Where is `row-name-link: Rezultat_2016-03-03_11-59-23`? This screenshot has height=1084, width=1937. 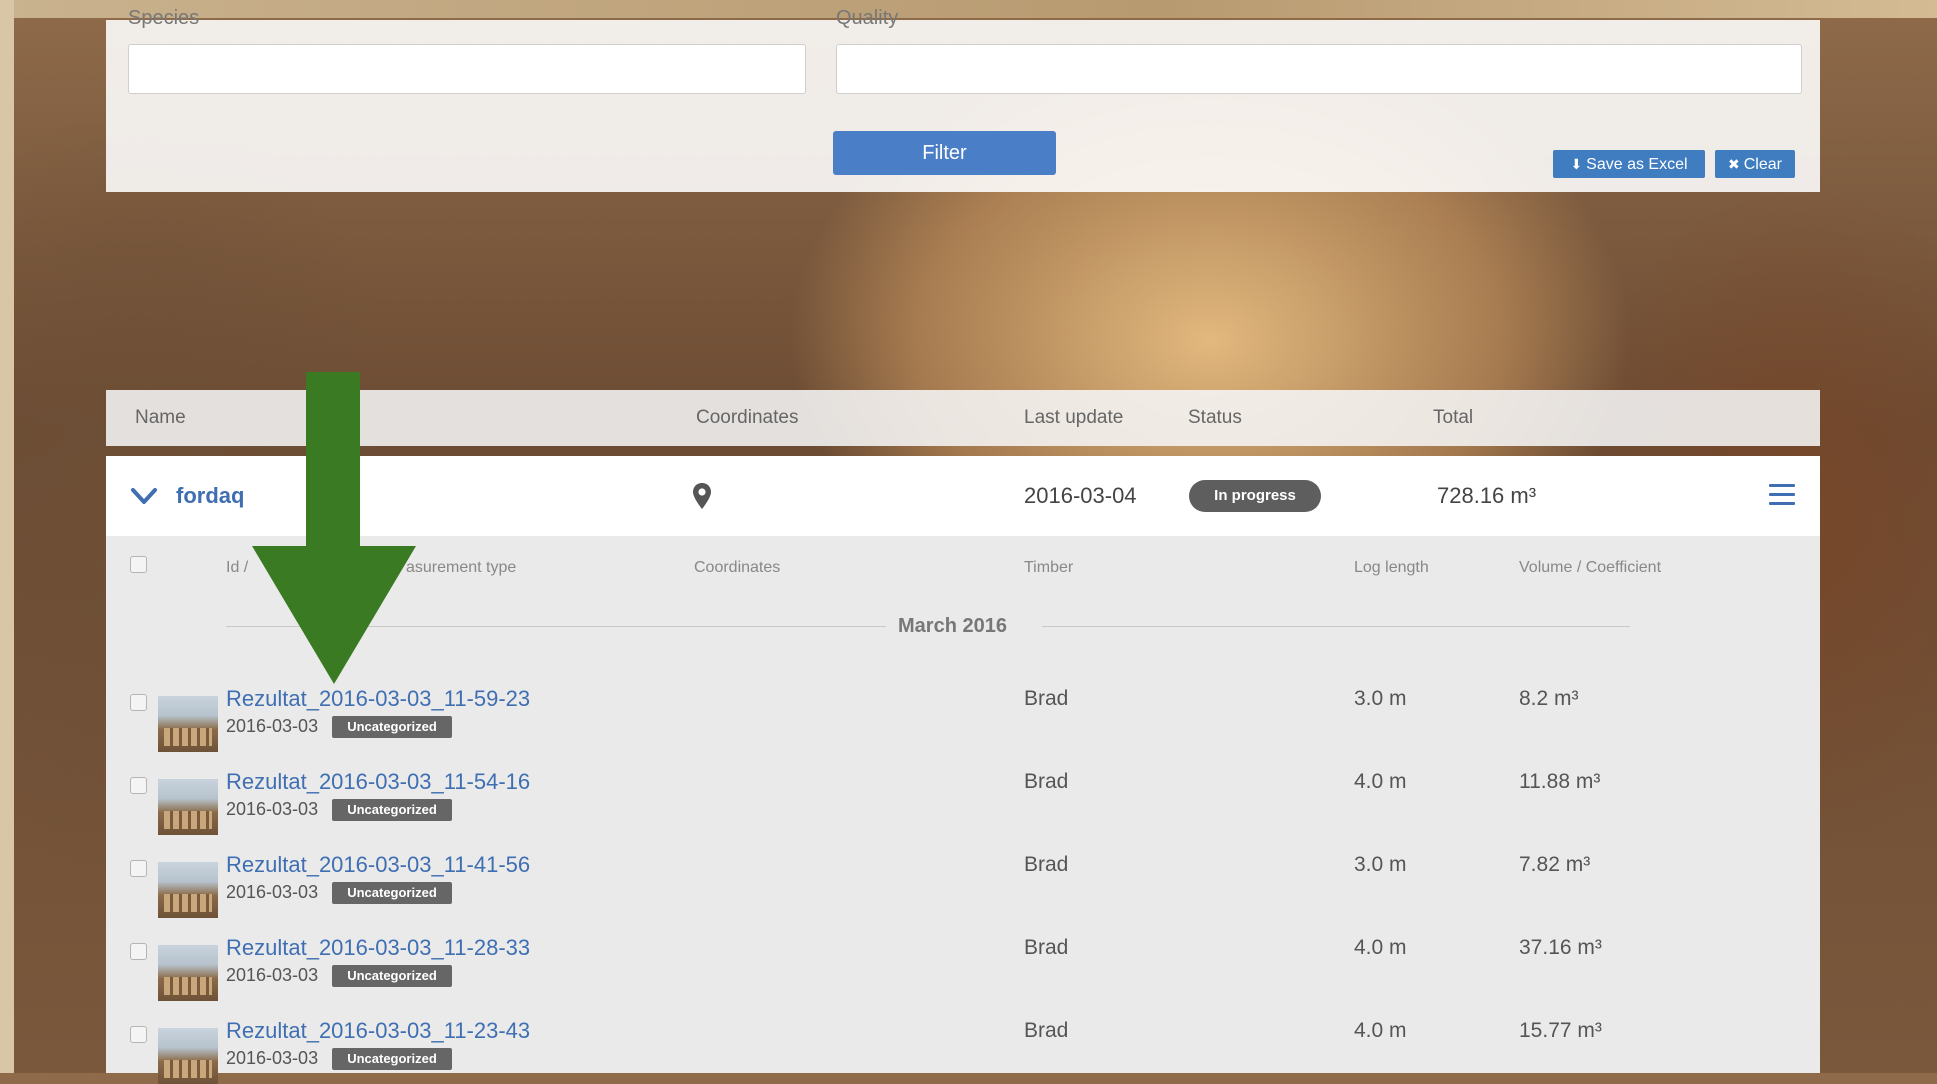 row-name-link: Rezultat_2016-03-03_11-59-23 is located at coordinates (378, 699).